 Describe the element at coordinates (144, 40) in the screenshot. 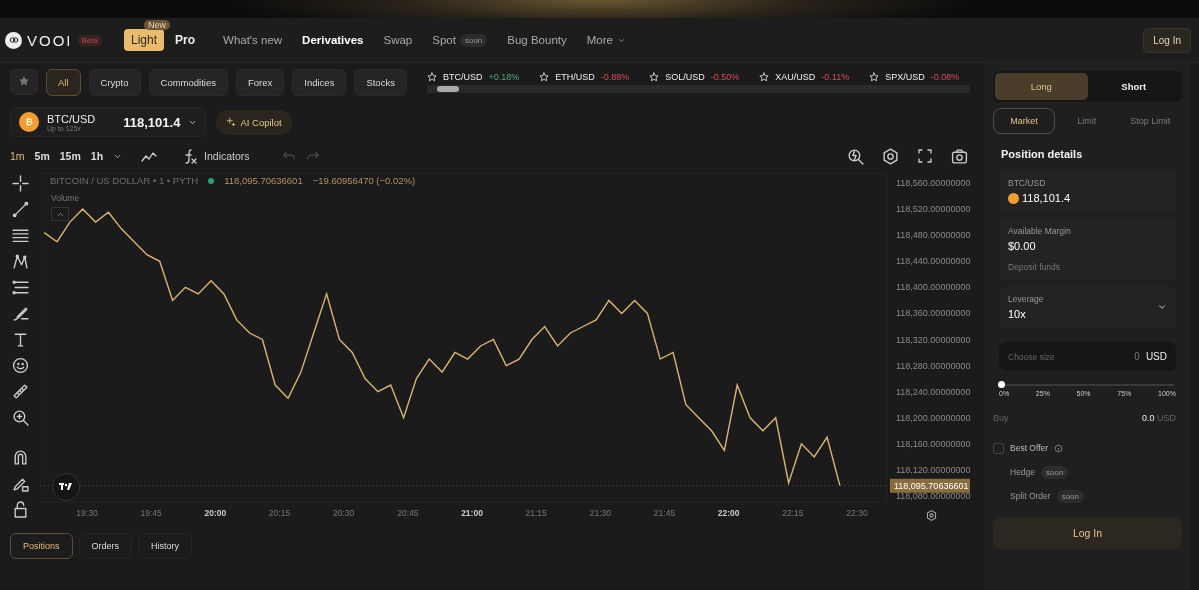

I see `mode-toggle: Light` at that location.